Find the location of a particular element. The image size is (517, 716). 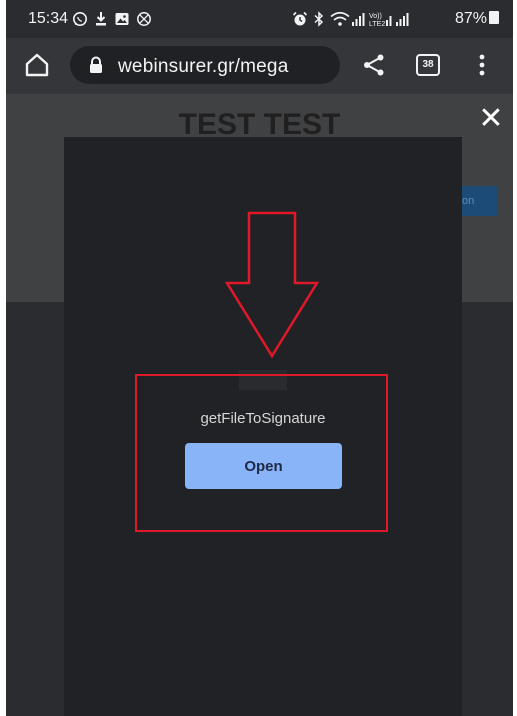

bluetooth-icon is located at coordinates (319, 20).